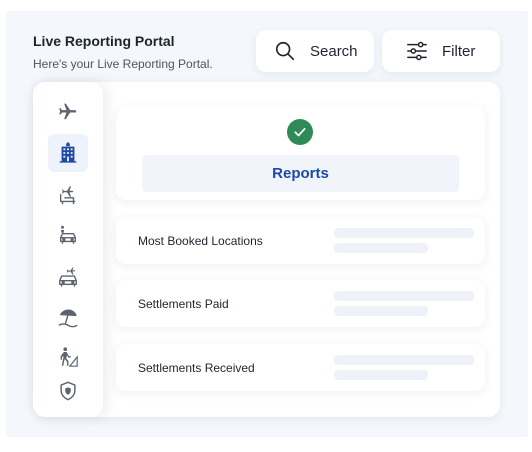  Describe the element at coordinates (200, 241) in the screenshot. I see `report-row-label: Most Booked Locations` at that location.